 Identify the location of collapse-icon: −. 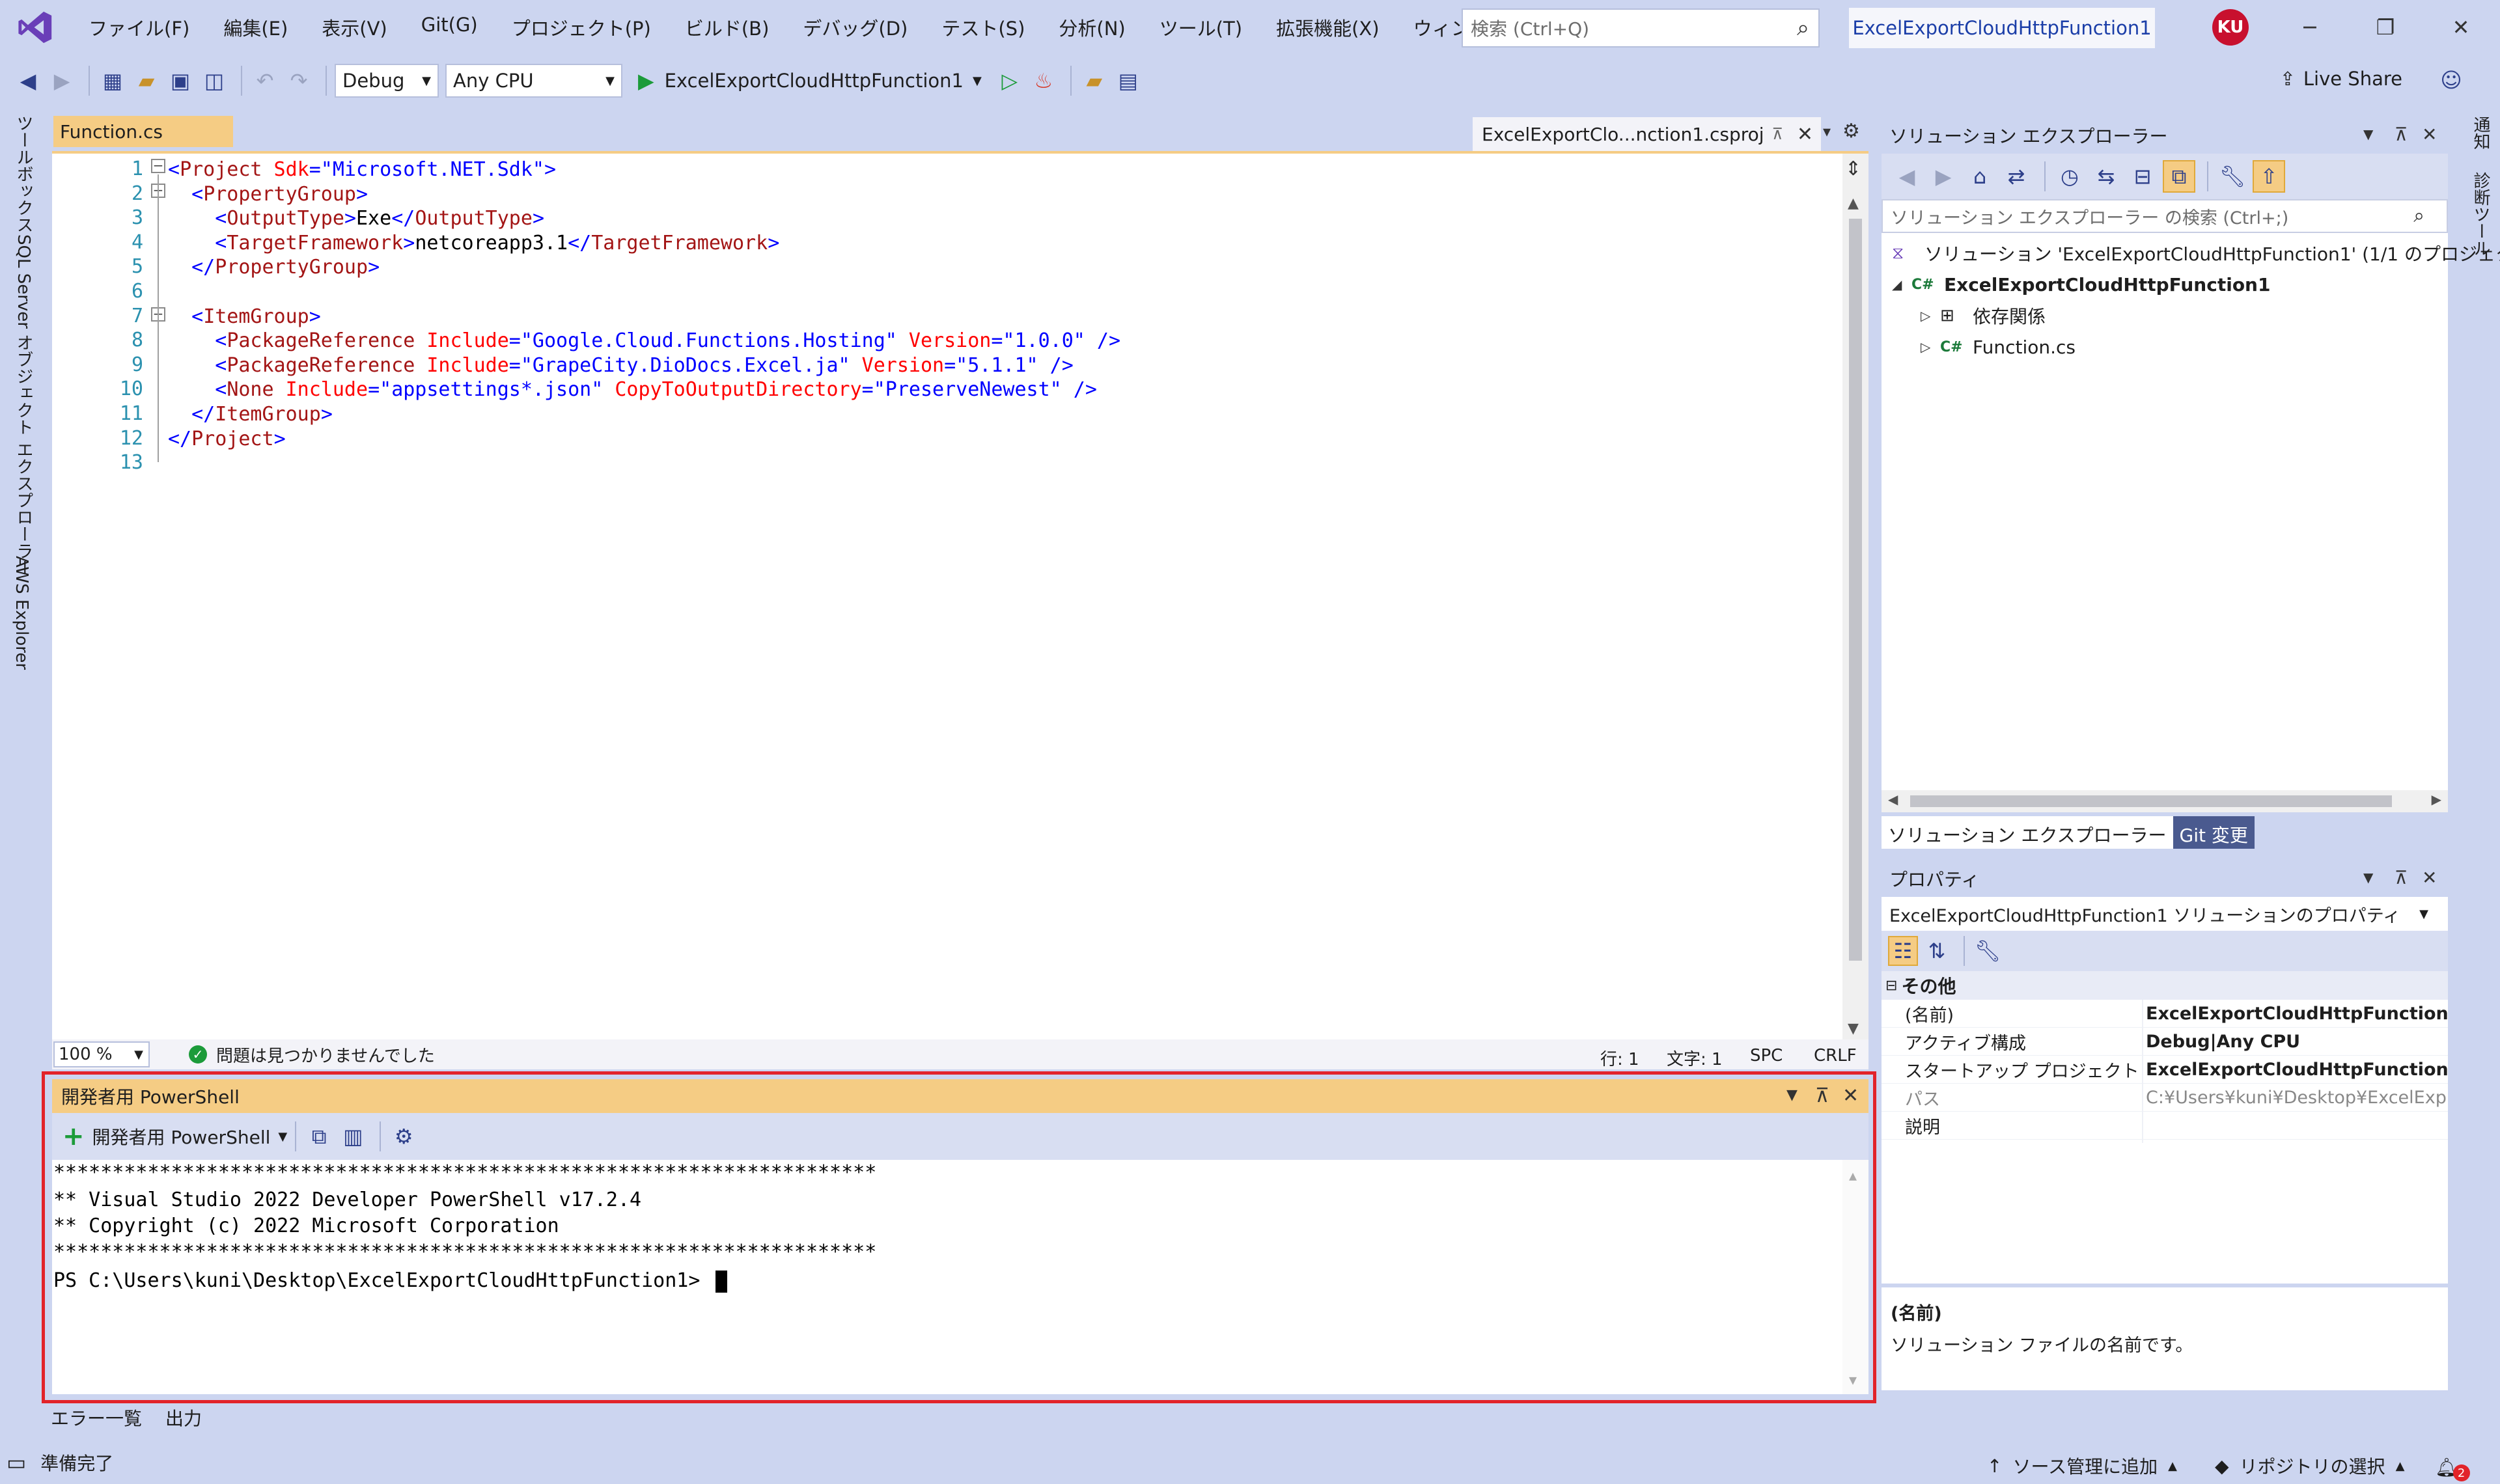
(158, 166).